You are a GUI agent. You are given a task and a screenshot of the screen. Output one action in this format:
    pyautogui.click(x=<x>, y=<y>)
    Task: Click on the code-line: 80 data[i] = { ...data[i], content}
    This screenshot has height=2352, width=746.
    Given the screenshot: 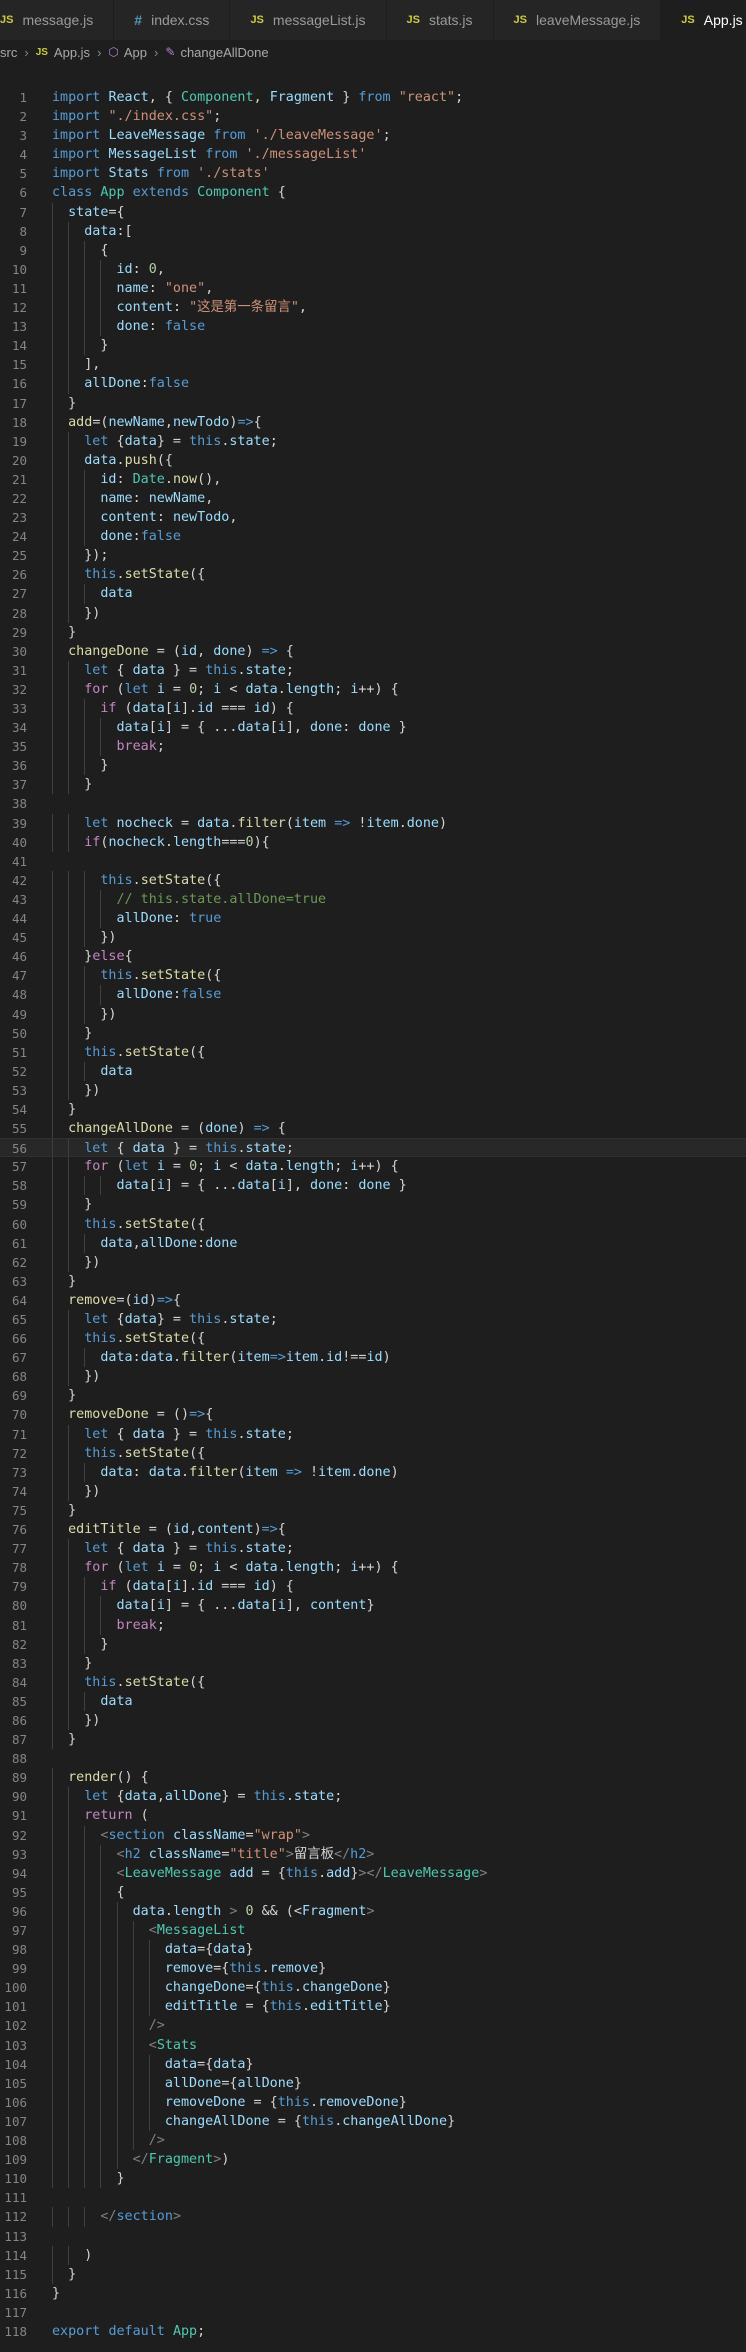 What is the action you would take?
    pyautogui.click(x=373, y=1606)
    